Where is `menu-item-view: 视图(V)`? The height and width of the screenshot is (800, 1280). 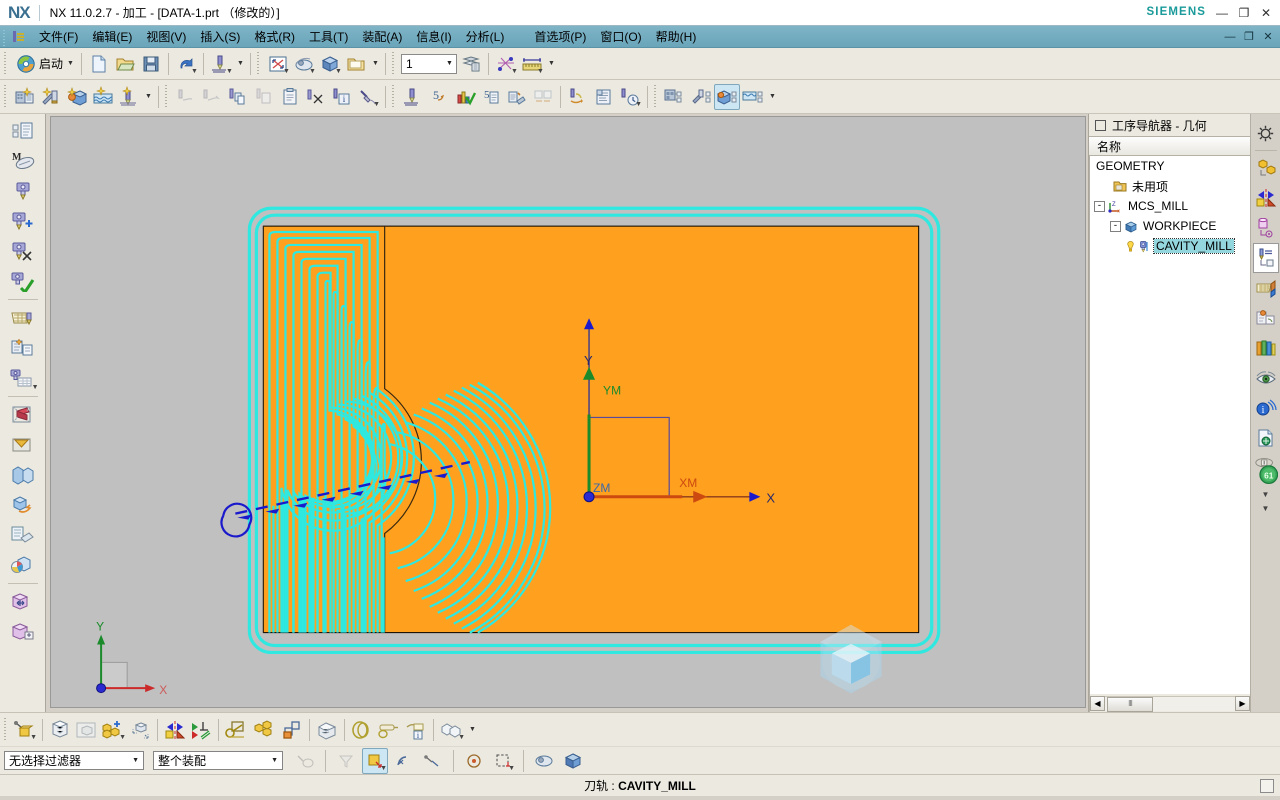 menu-item-view: 视图(V) is located at coordinates (166, 36).